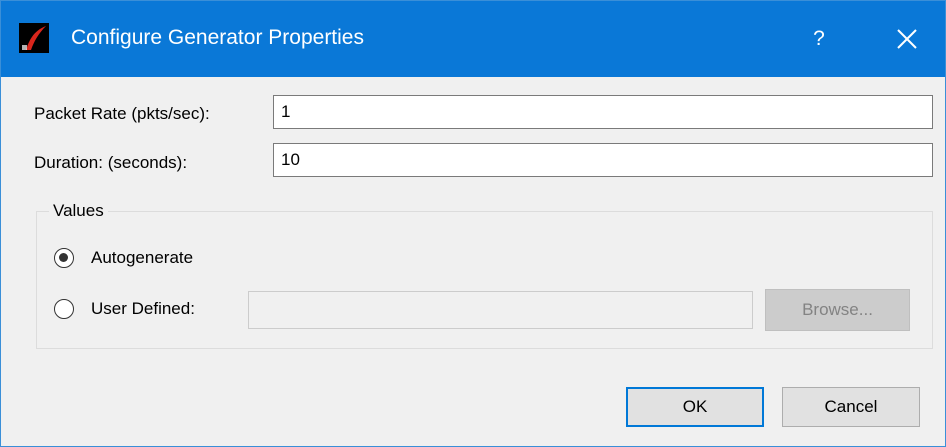 The image size is (946, 447). What do you see at coordinates (111, 162) in the screenshot?
I see `duration-label: Duration: (seconds):` at bounding box center [111, 162].